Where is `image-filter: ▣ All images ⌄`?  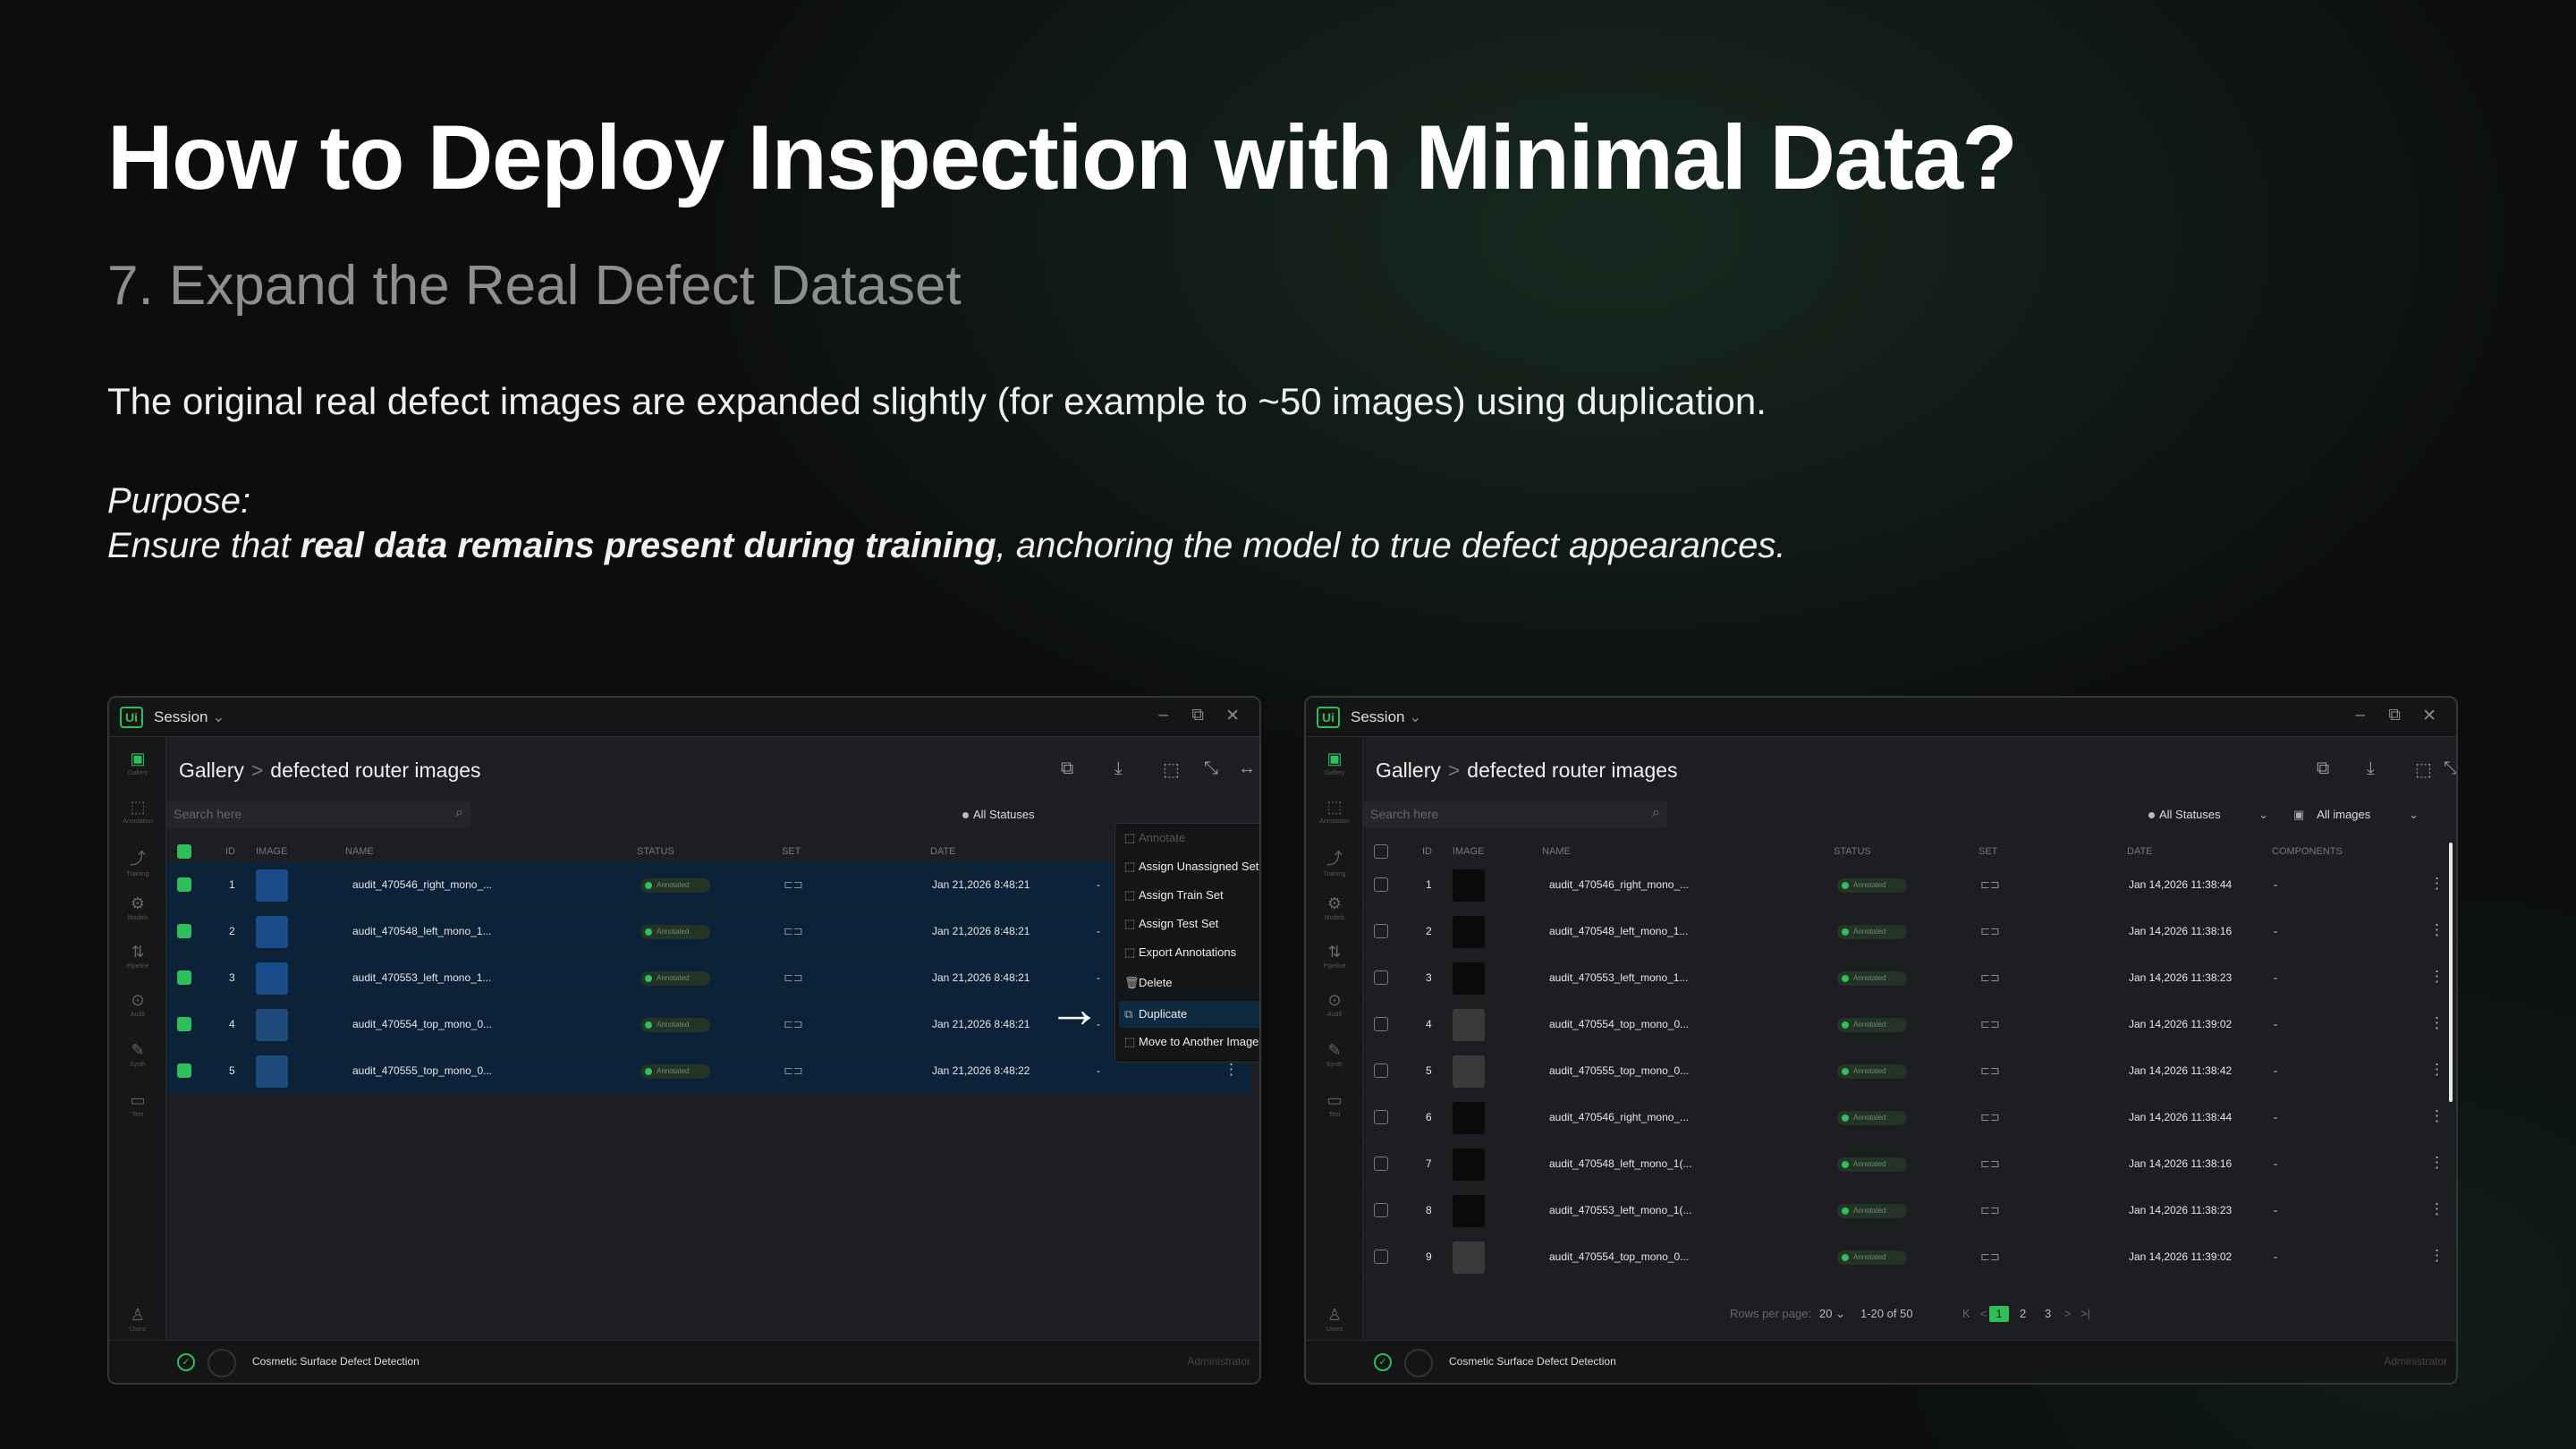 image-filter: ▣ All images ⌄ is located at coordinates (2355, 814).